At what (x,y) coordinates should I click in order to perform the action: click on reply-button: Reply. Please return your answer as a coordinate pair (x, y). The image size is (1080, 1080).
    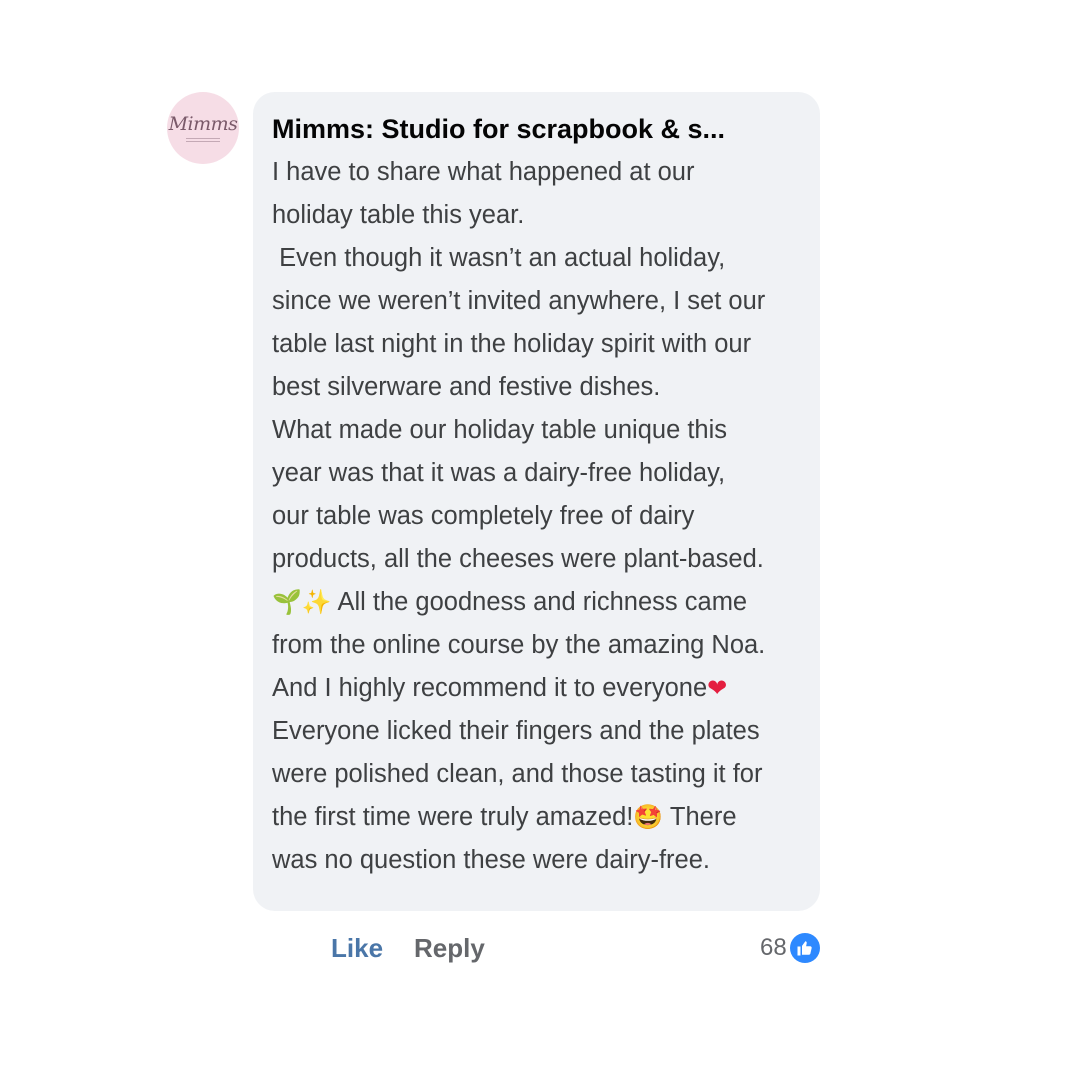
    Looking at the image, I should click on (449, 948).